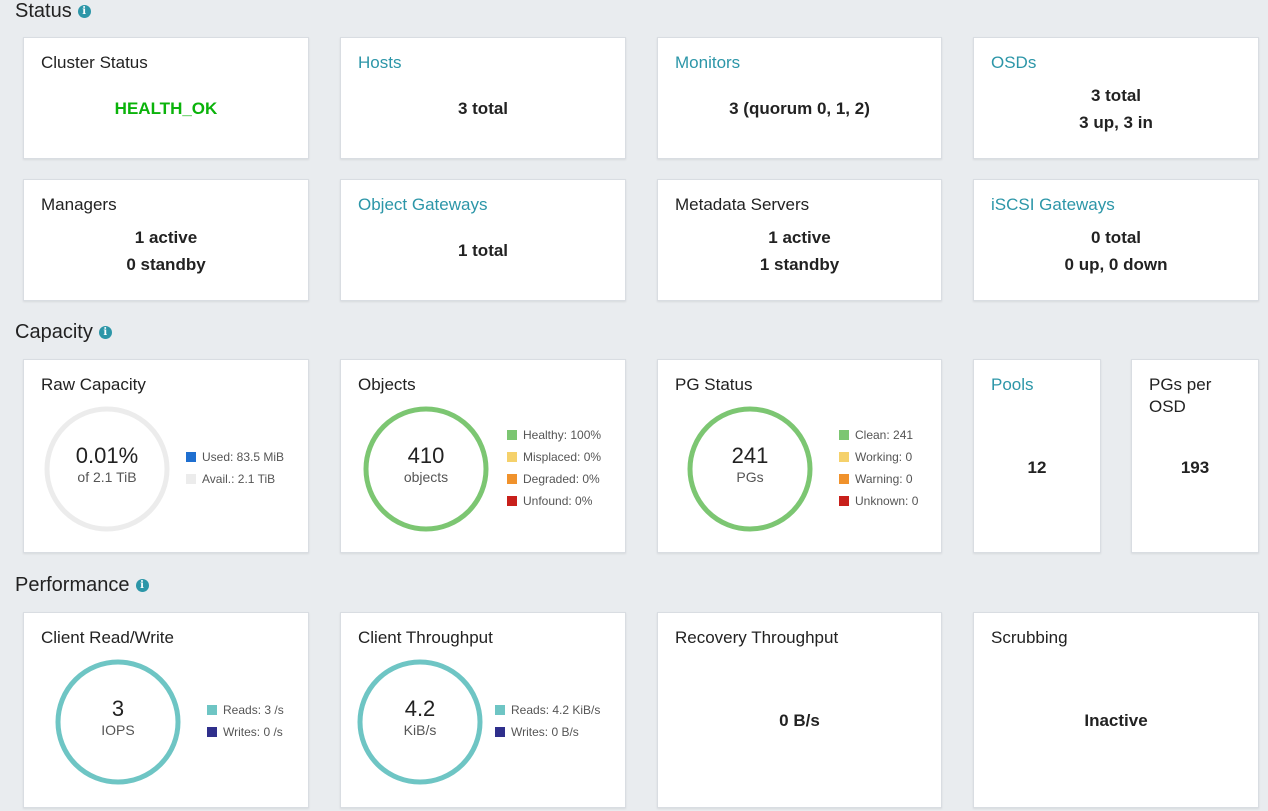  What do you see at coordinates (166, 237) in the screenshot?
I see `managers-active: 1 active` at bounding box center [166, 237].